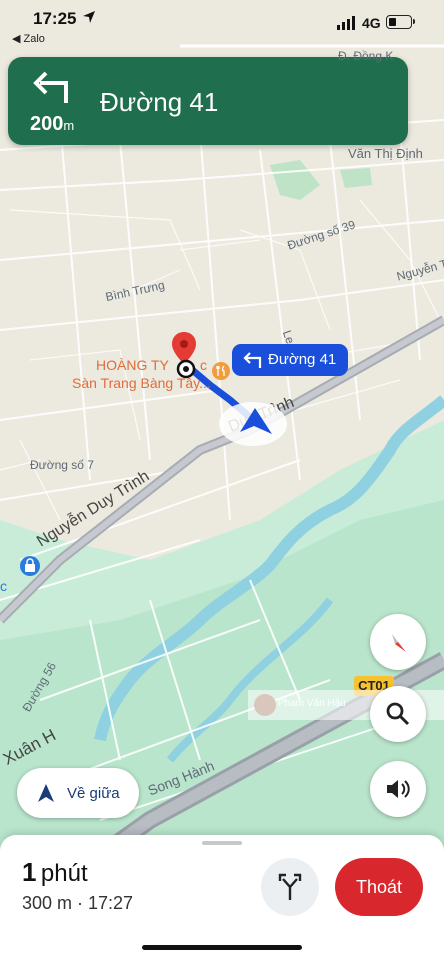 Image resolution: width=444 pixels, height=960 pixels. What do you see at coordinates (222, 25) in the screenshot?
I see `status-bar: 17:25 ◀ Zalo 4G` at bounding box center [222, 25].